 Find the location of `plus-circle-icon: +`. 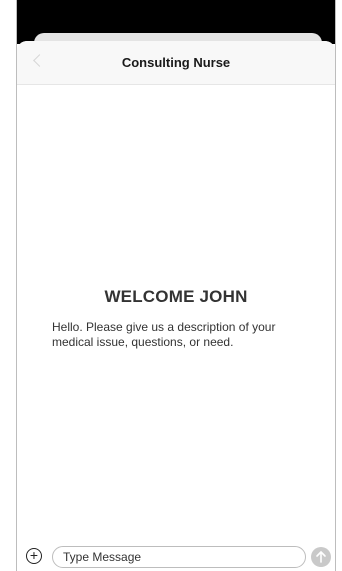

plus-circle-icon: + is located at coordinates (34, 555).